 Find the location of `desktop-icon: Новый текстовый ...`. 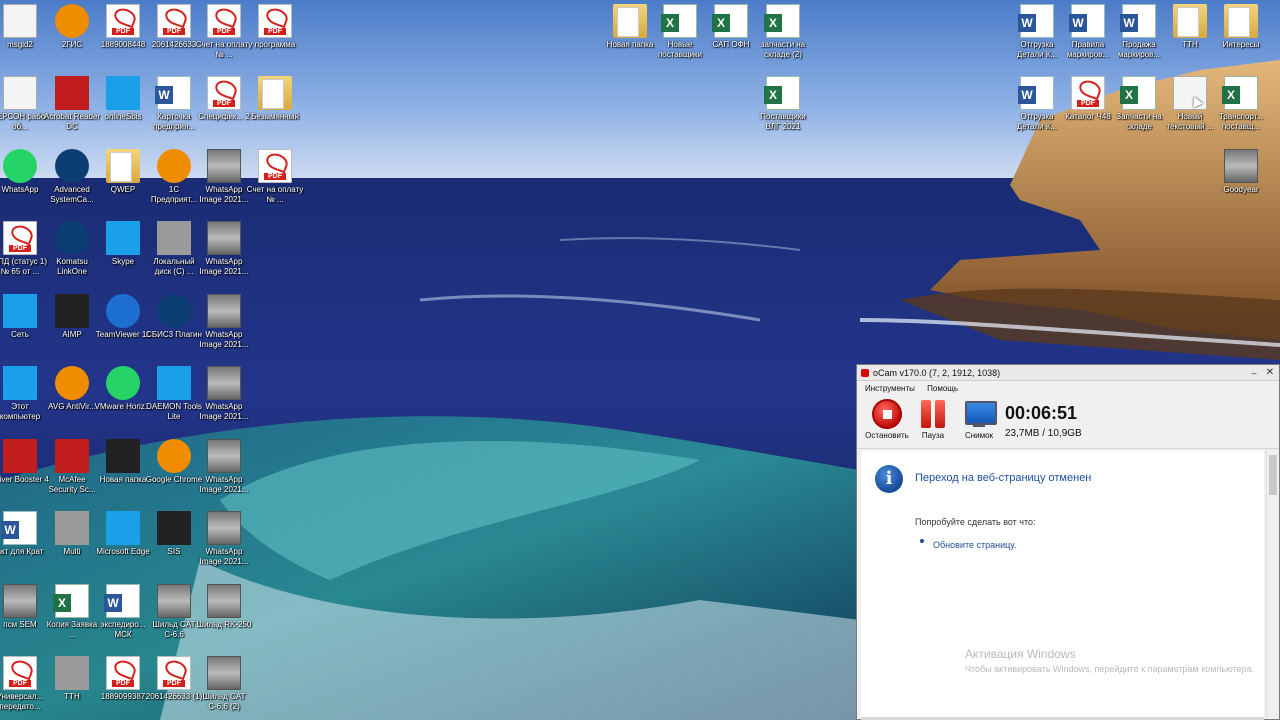

desktop-icon: Новый текстовый ... is located at coordinates (1190, 111).